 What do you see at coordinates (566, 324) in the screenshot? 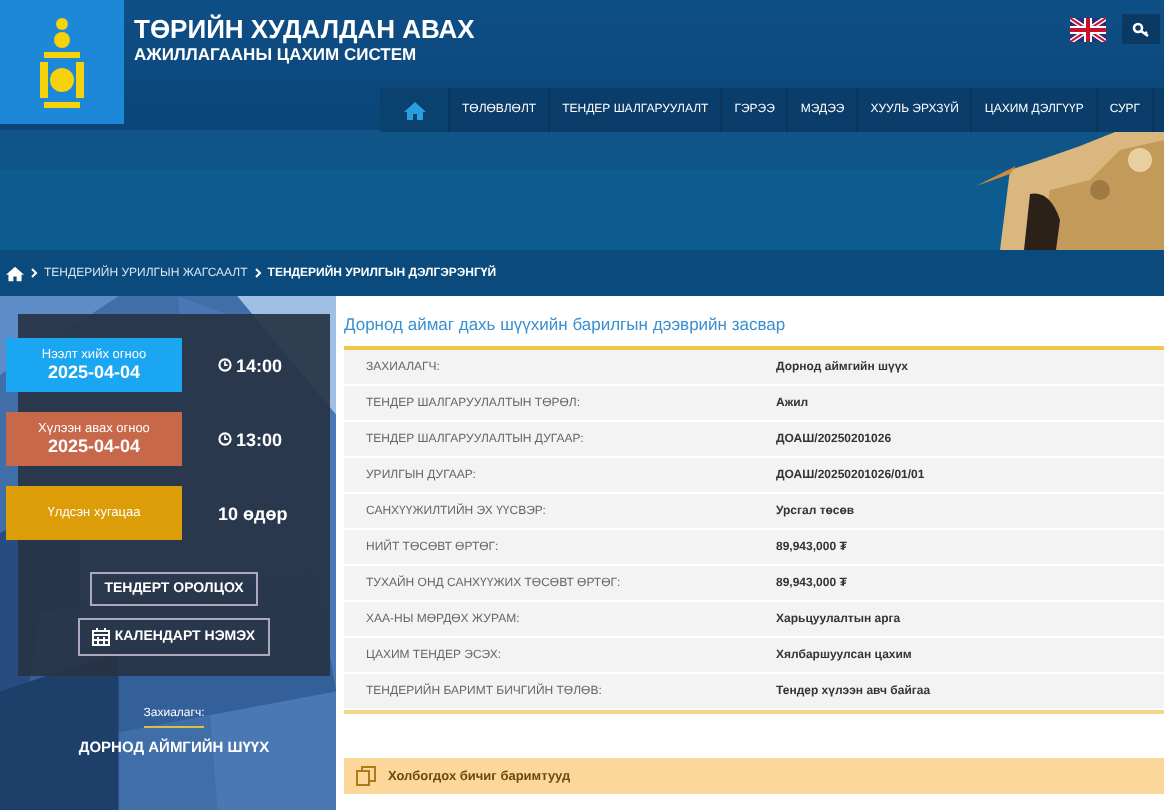
I see `tender-title: Дорнод аймаг дахь шүүхийн барилгын дээврийн засвар` at bounding box center [566, 324].